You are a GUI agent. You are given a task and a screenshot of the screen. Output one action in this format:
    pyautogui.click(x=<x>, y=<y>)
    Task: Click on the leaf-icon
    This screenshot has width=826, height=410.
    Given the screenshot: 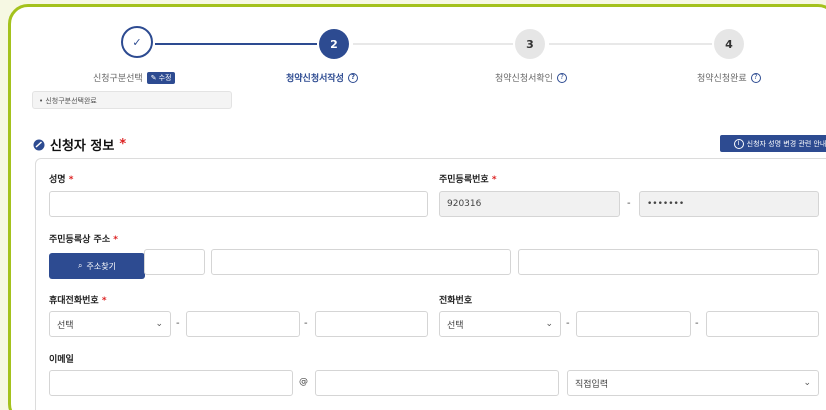 What is the action you would take?
    pyautogui.click(x=39, y=144)
    